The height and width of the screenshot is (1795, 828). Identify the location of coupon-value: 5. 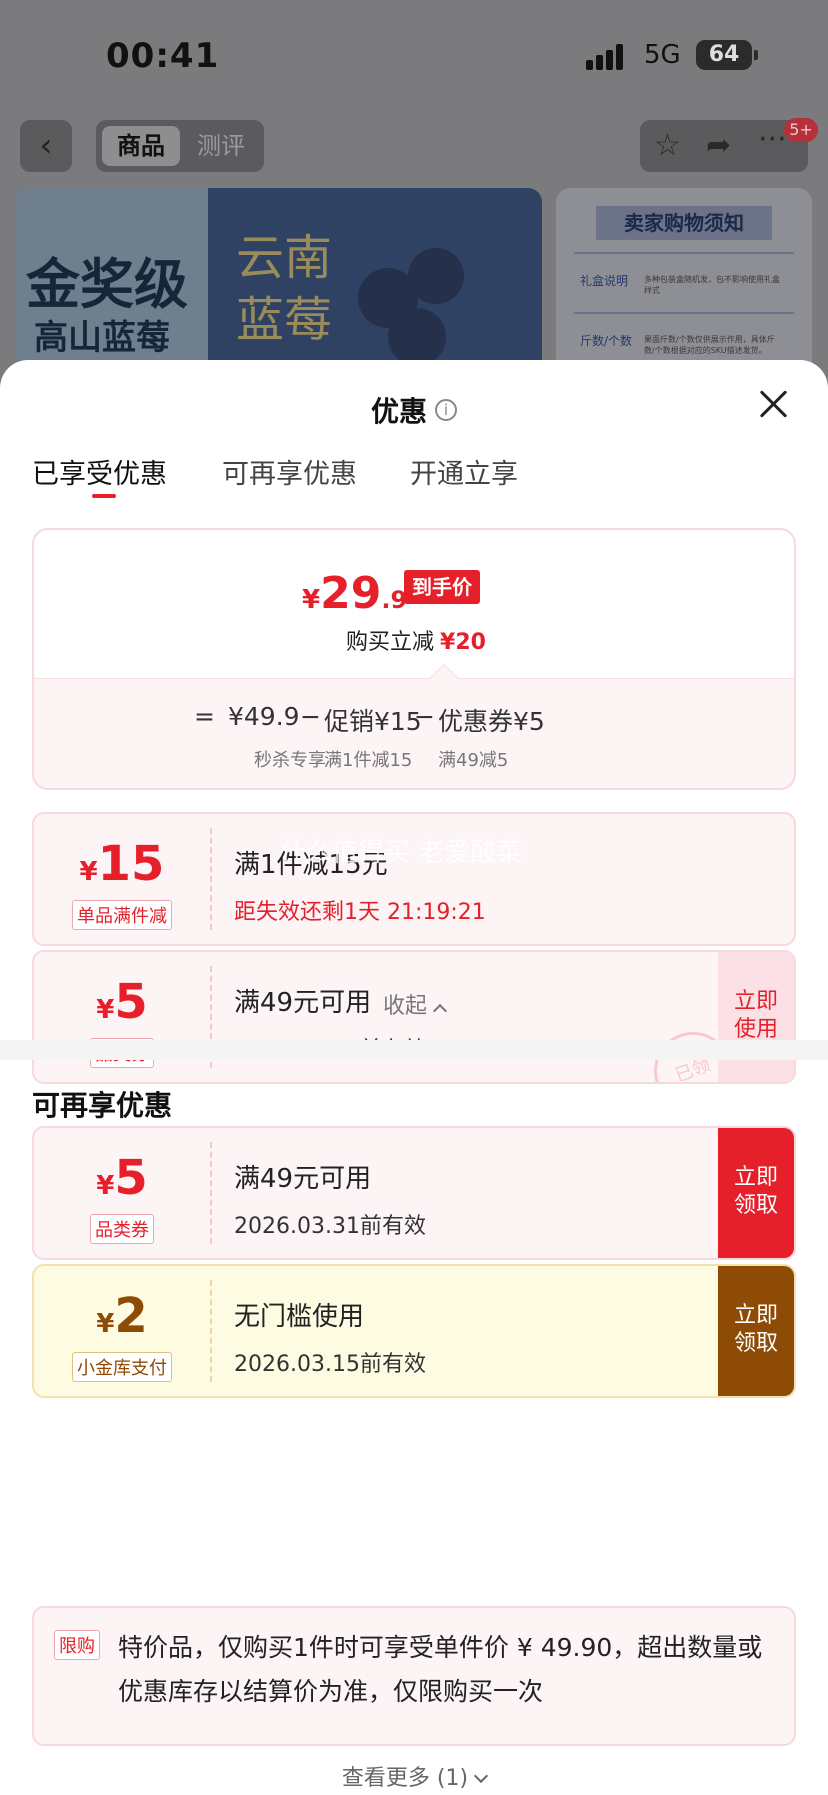
(131, 1178).